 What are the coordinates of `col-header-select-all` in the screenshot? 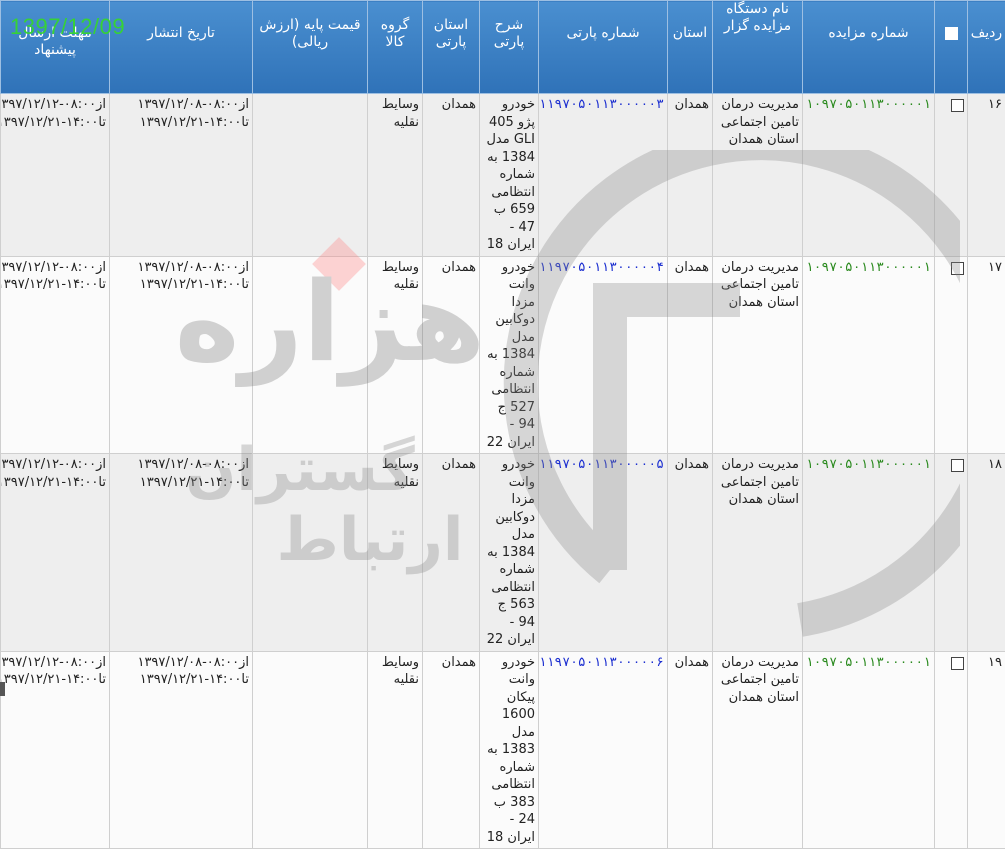 It's located at (951, 47).